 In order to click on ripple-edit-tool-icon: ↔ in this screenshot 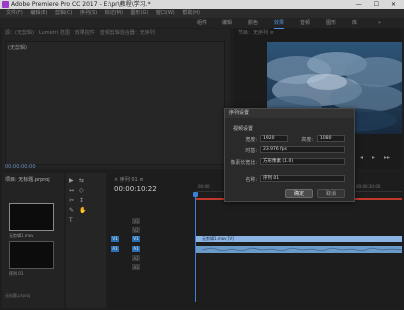, I will do `click(71, 190)`.